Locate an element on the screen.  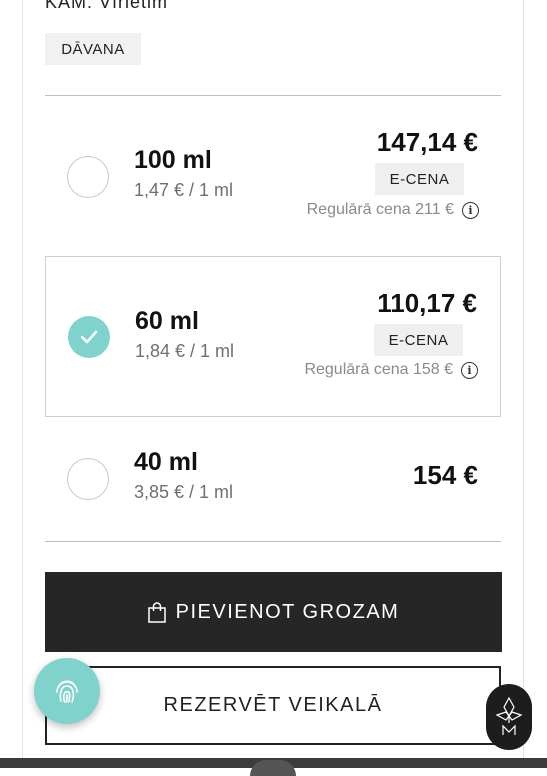
regular-price: Regulārā cena 158 € i is located at coordinates (391, 370).